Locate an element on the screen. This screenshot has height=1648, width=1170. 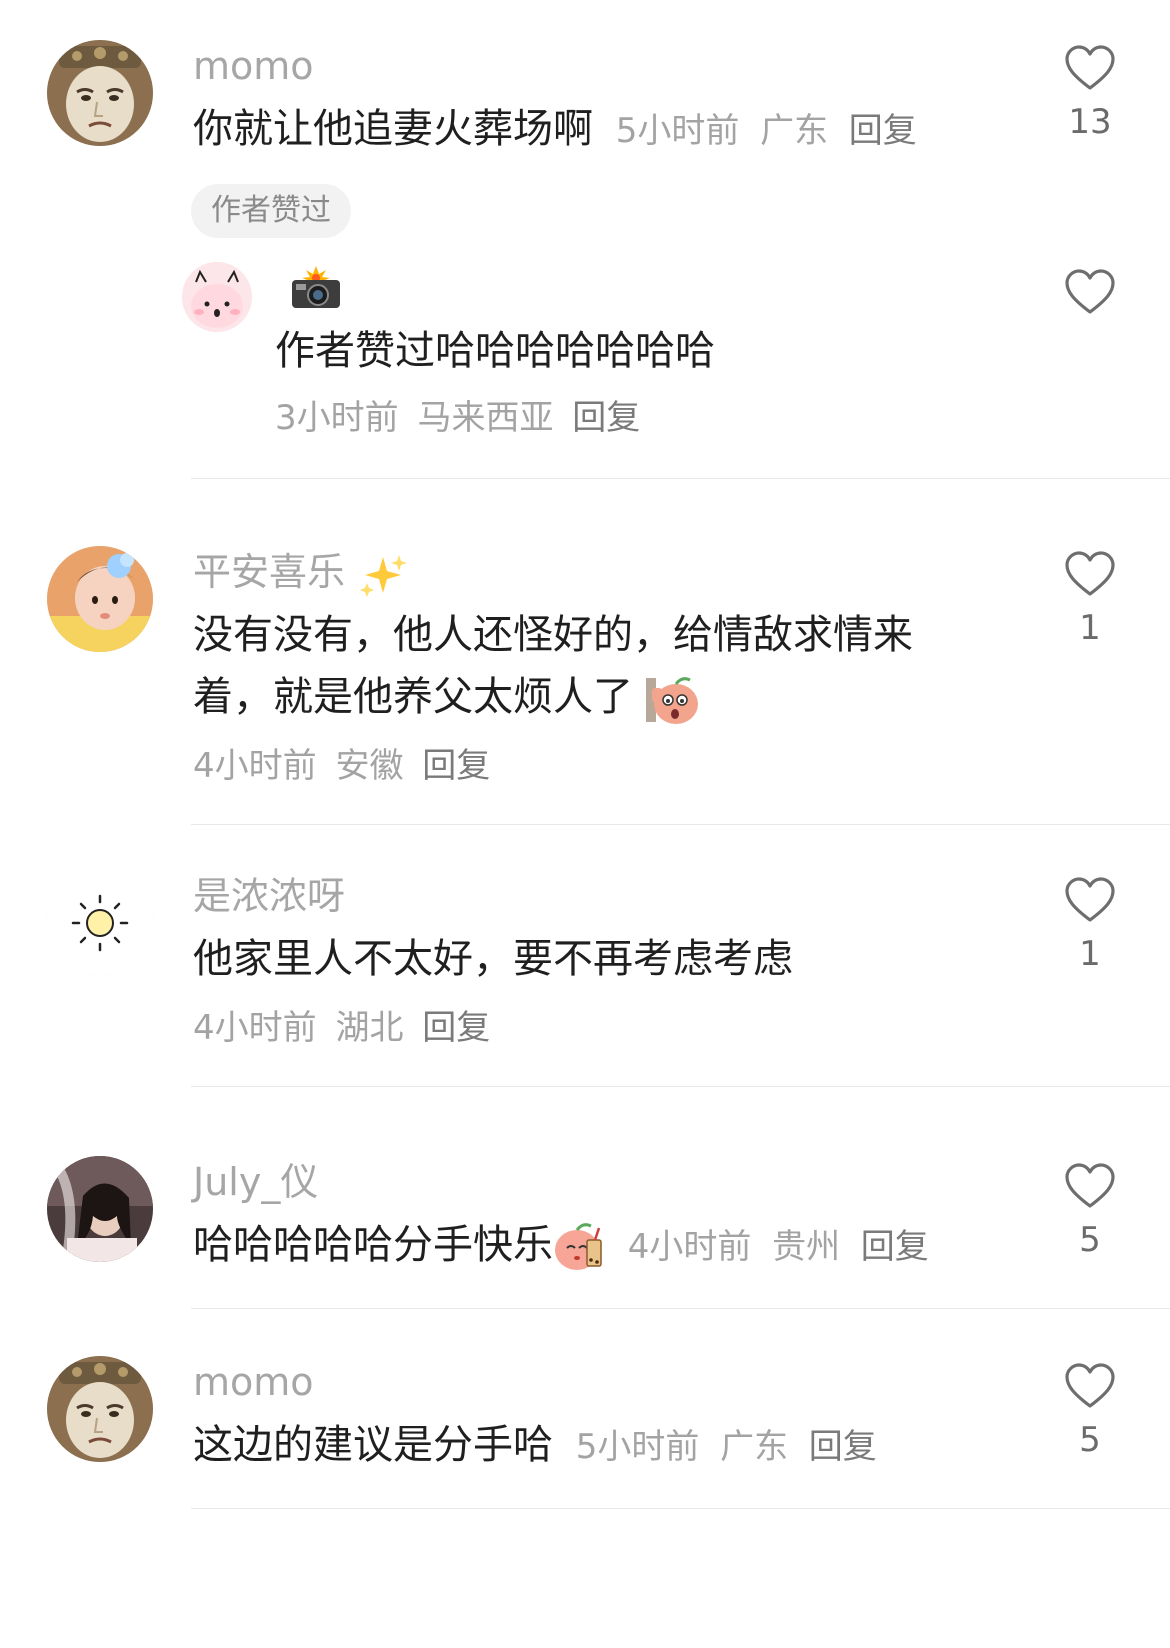
comment-meta: 4小时前 安徽 回复 is located at coordinates (341, 766).